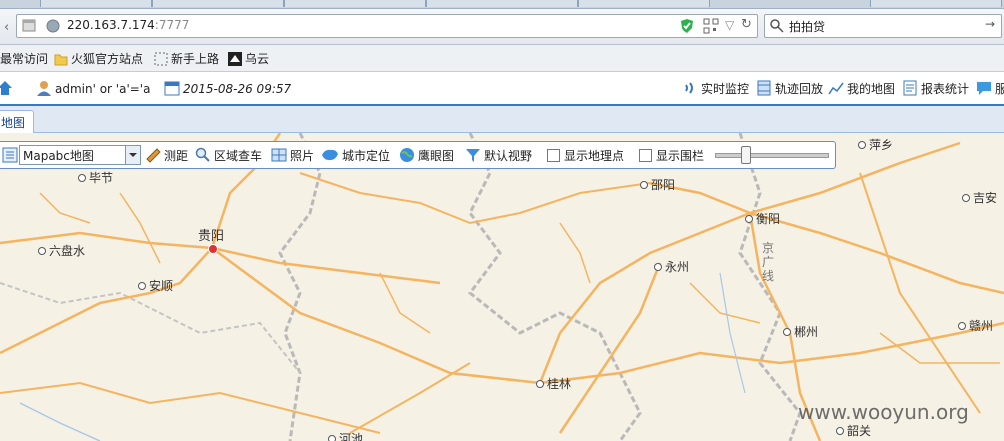  What do you see at coordinates (559, 384) in the screenshot?
I see `city-label: 桂林` at bounding box center [559, 384].